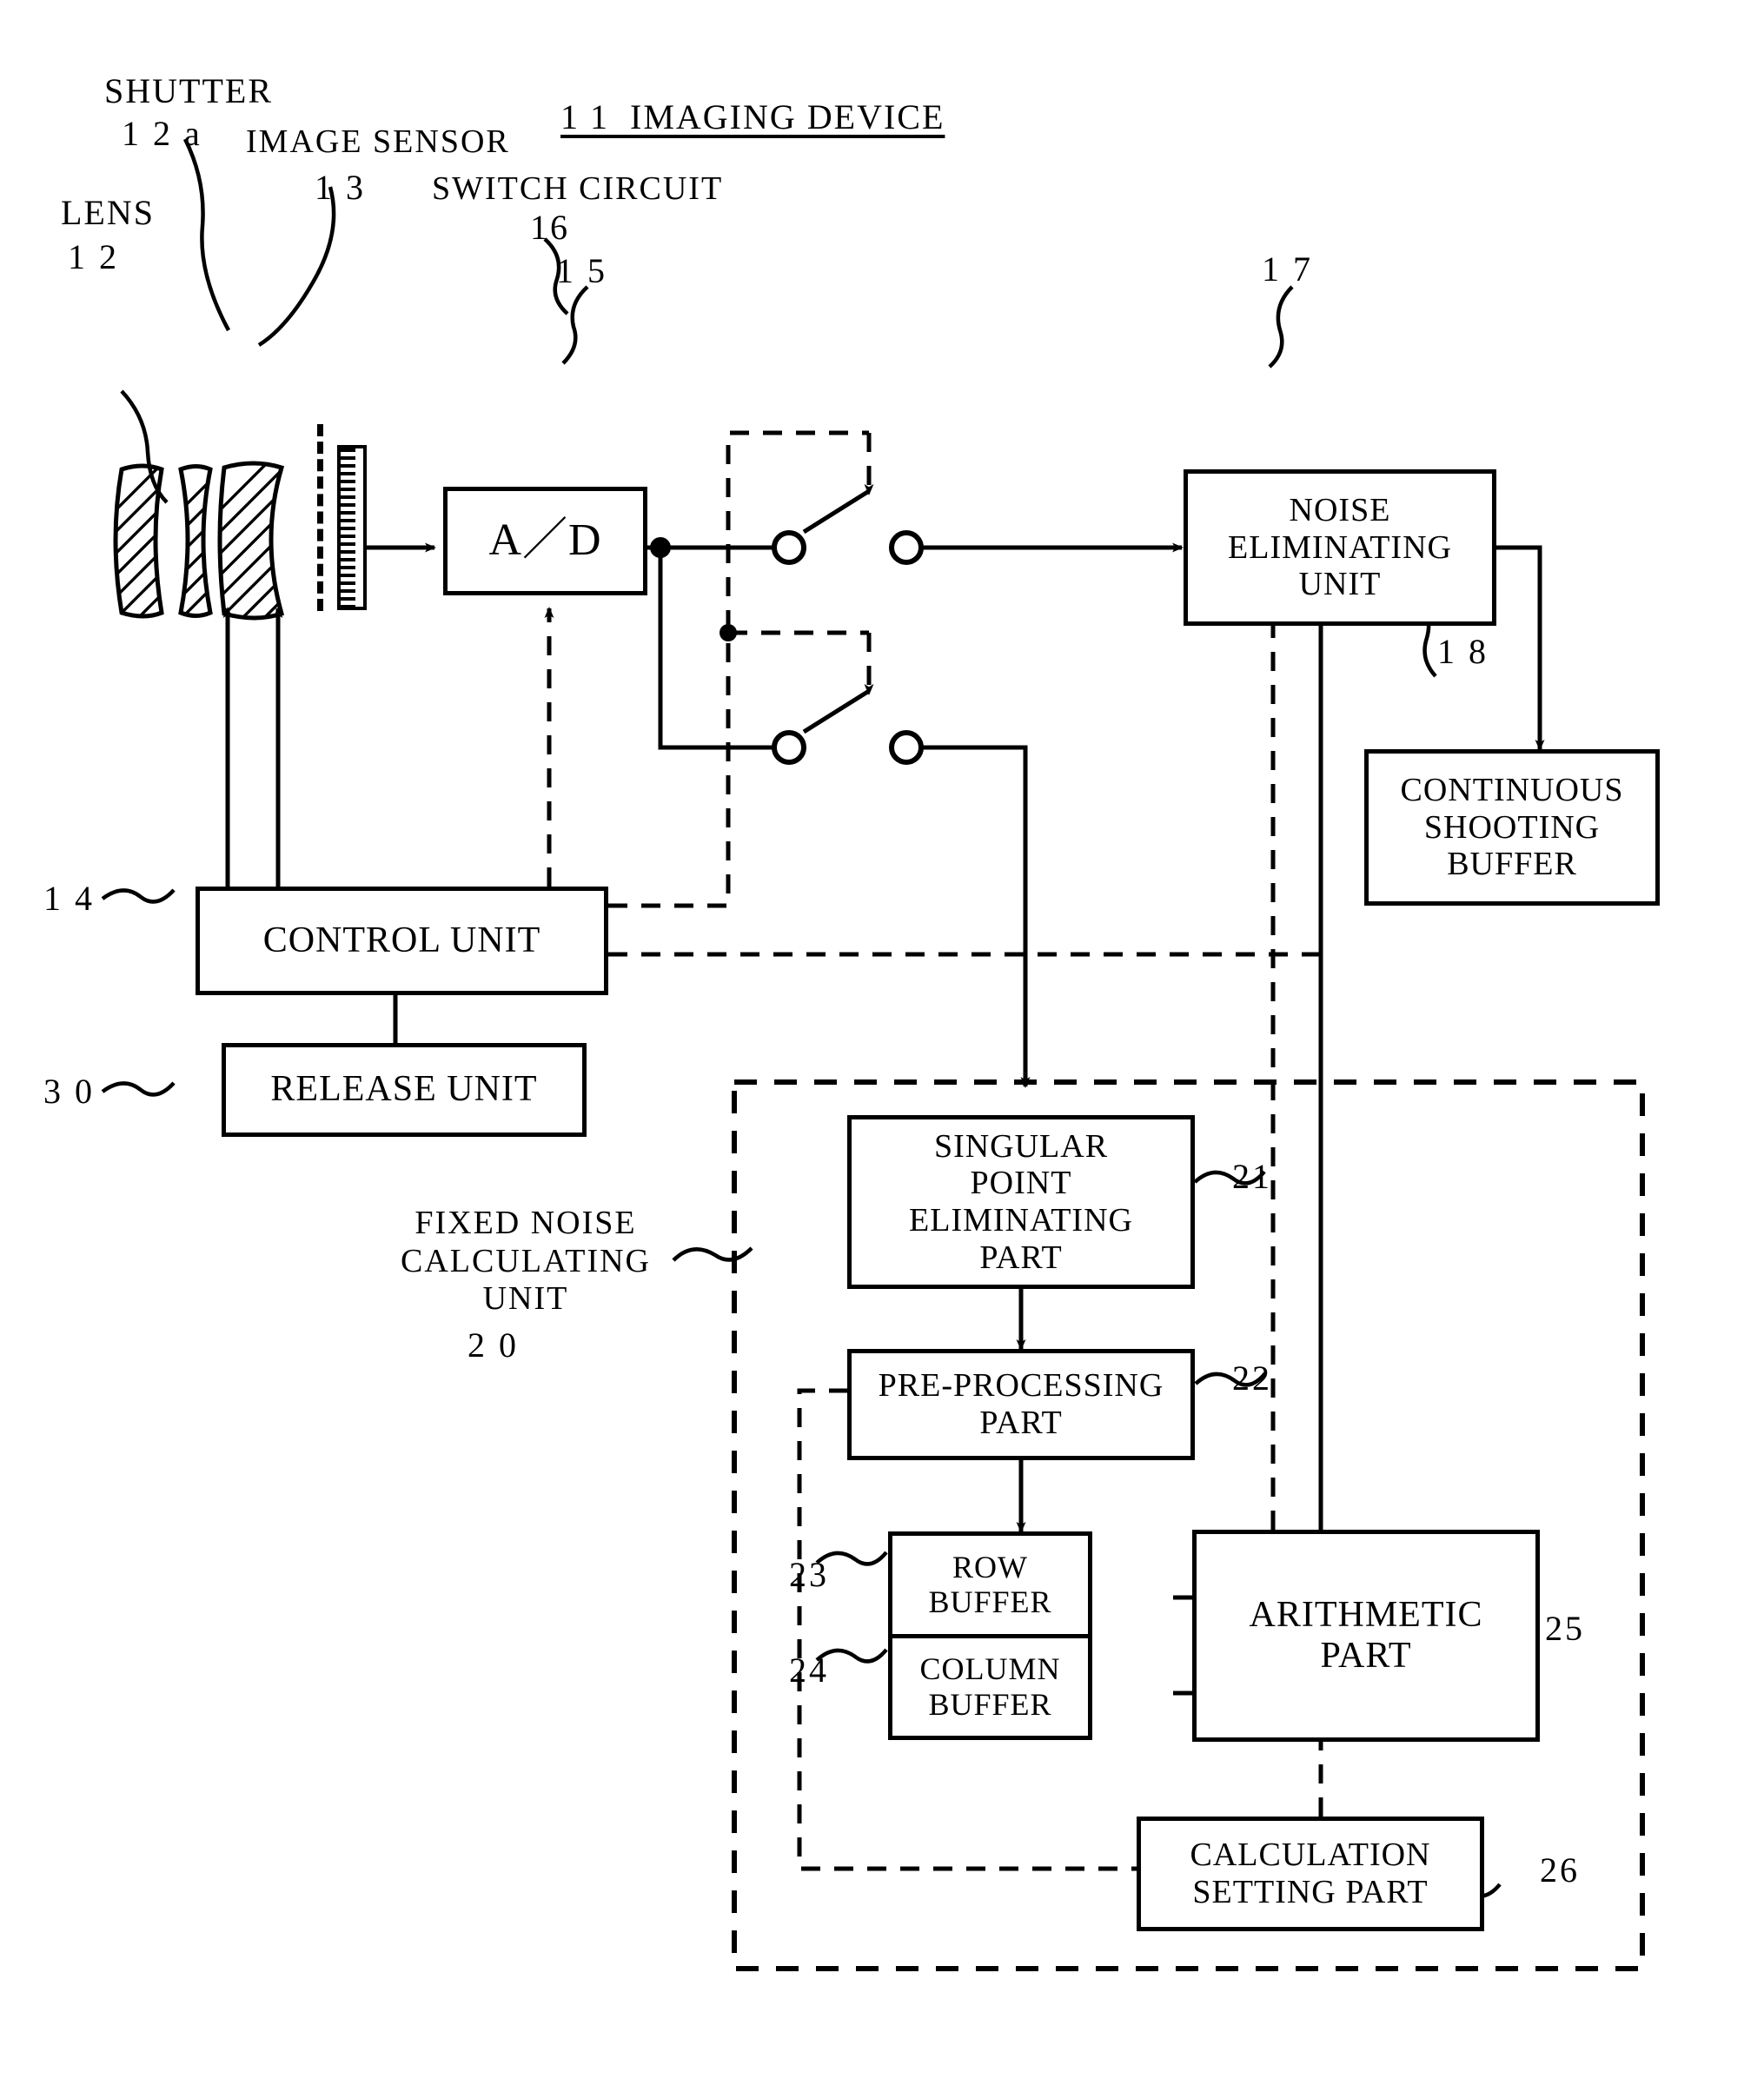  I want to click on ad-converter-block: A／D, so click(545, 541).